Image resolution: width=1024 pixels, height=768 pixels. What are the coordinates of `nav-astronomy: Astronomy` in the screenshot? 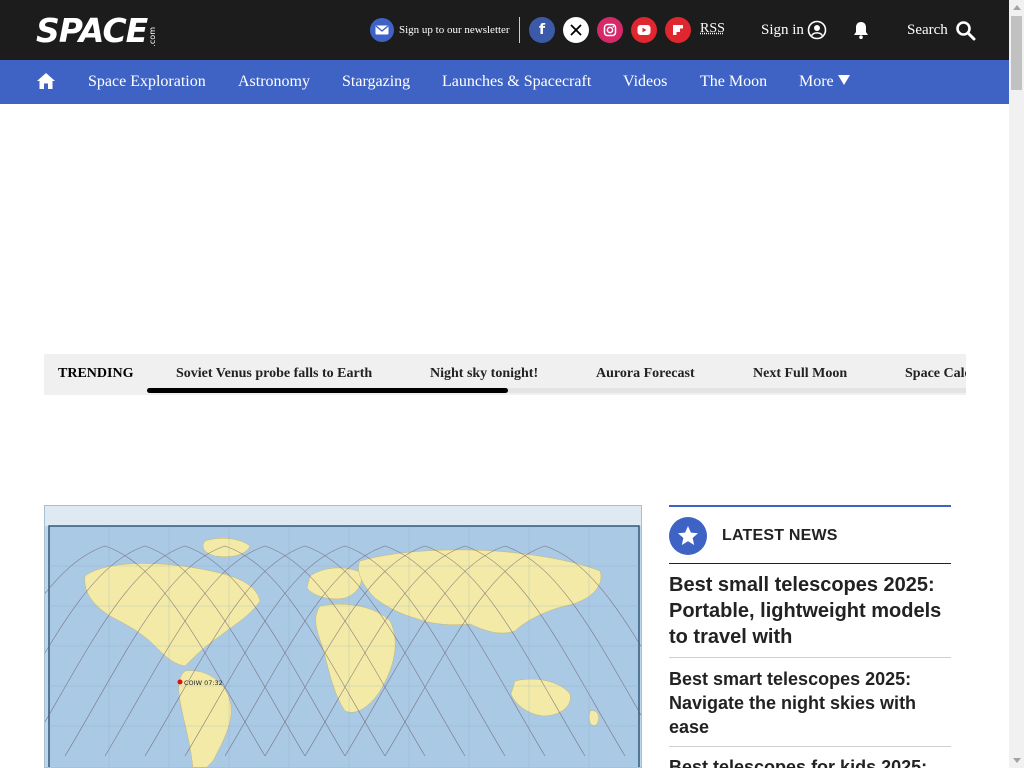 It's located at (274, 82).